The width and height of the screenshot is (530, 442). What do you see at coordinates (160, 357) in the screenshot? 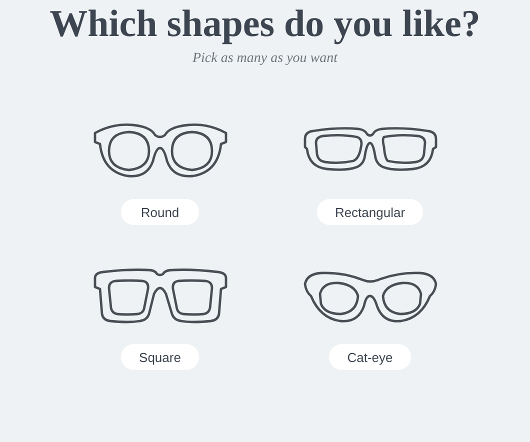
I see `shape-option: Square` at bounding box center [160, 357].